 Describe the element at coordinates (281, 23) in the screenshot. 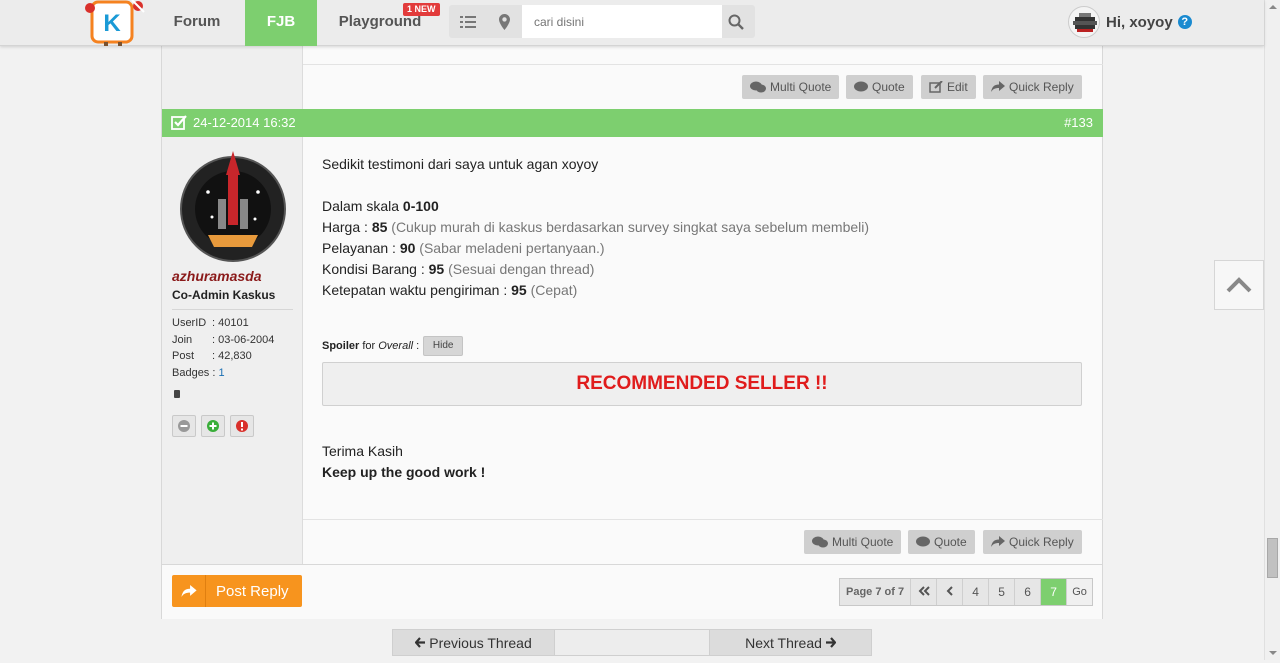

I see `nav-fjb: FJB` at that location.